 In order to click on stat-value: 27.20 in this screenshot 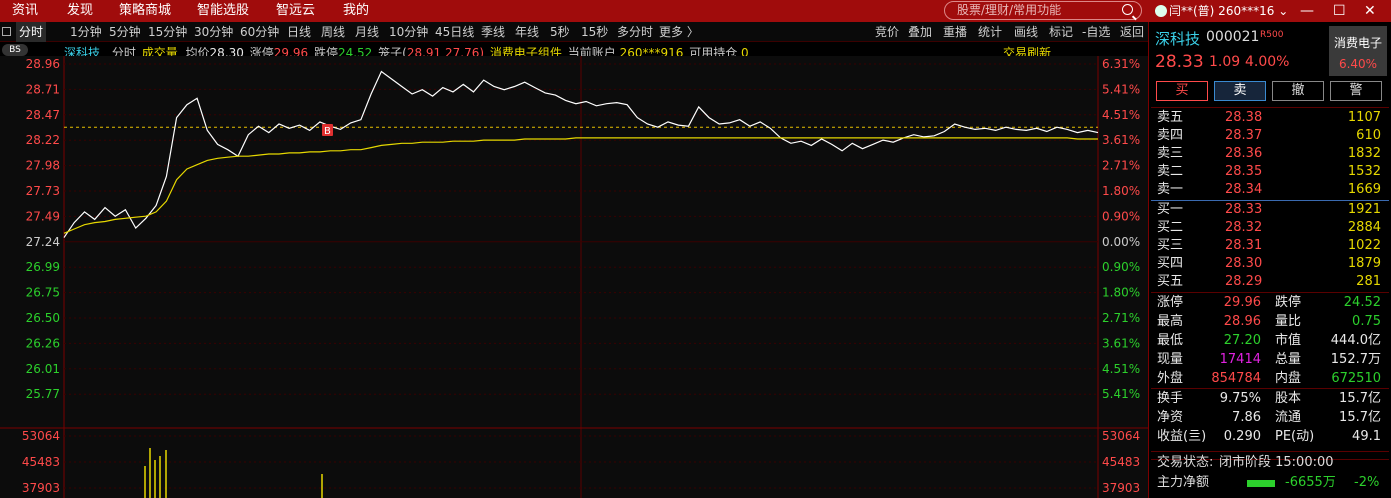, I will do `click(1242, 340)`.